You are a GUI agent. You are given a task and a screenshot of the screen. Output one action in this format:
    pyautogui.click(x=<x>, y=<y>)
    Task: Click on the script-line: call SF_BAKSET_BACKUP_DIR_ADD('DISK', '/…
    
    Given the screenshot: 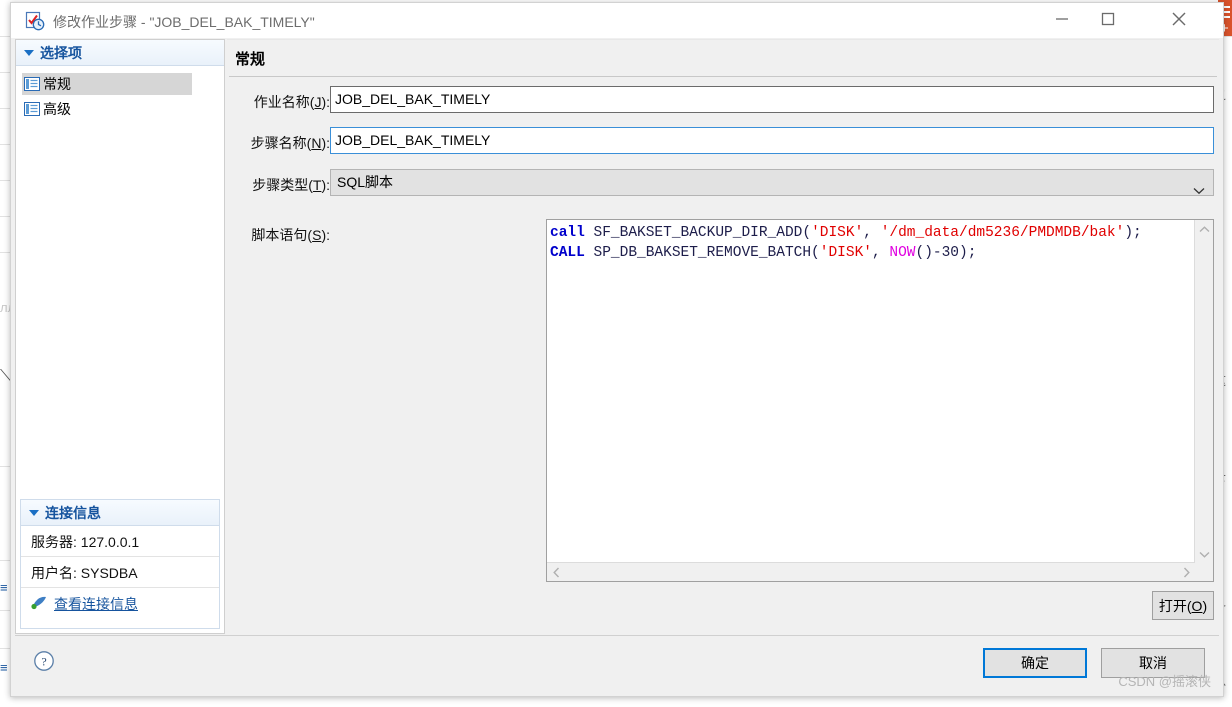 What is the action you would take?
    pyautogui.click(x=846, y=233)
    